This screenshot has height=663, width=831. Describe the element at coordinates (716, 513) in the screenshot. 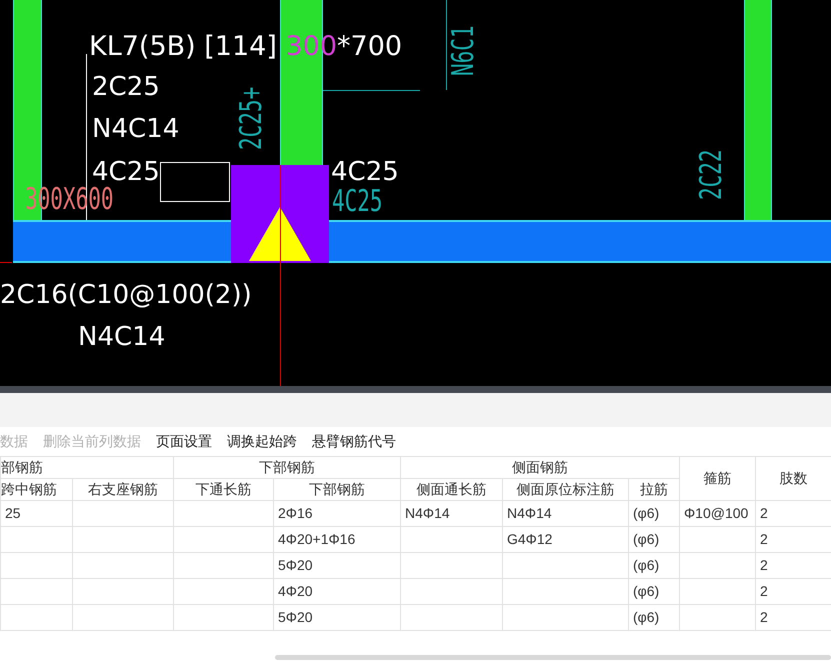

I see `table-cell: Φ10@100` at that location.